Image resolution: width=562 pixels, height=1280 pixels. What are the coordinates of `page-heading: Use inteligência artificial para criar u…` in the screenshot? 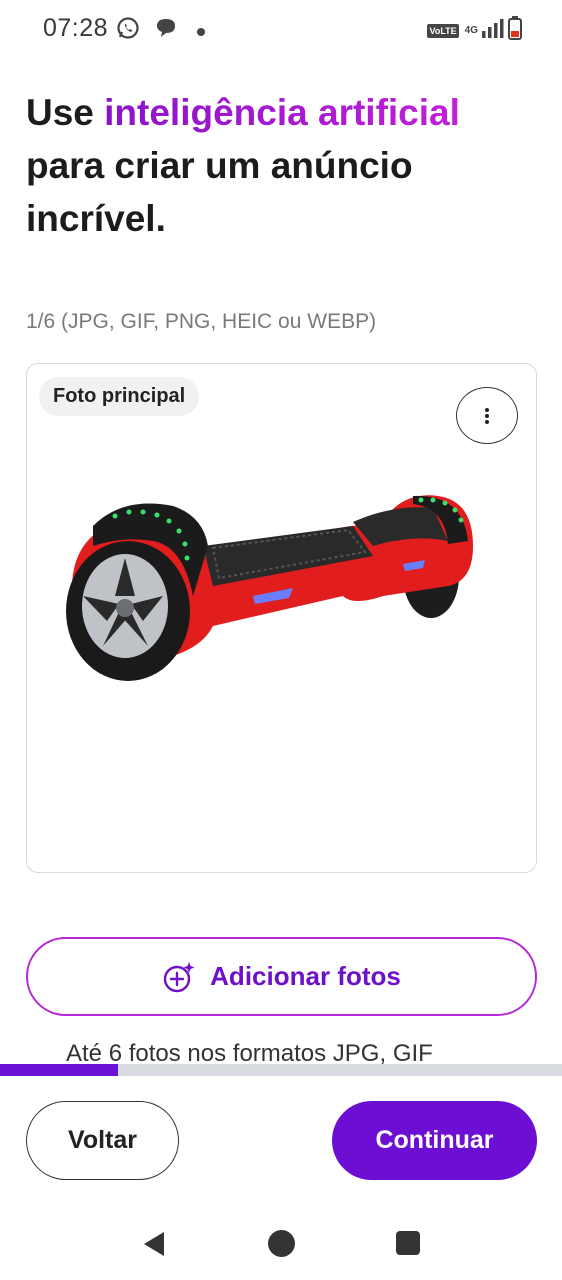 It's located at (276, 165).